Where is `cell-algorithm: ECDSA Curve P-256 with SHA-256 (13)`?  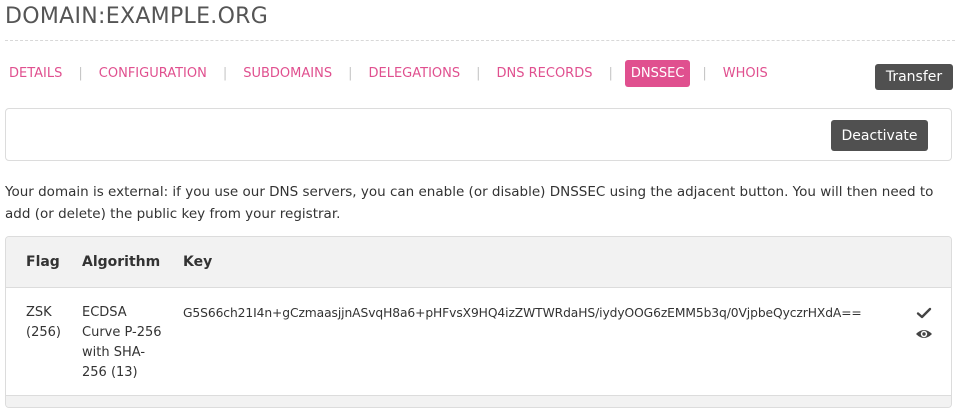 cell-algorithm: ECDSA Curve P-256 with SHA-256 (13) is located at coordinates (122, 342).